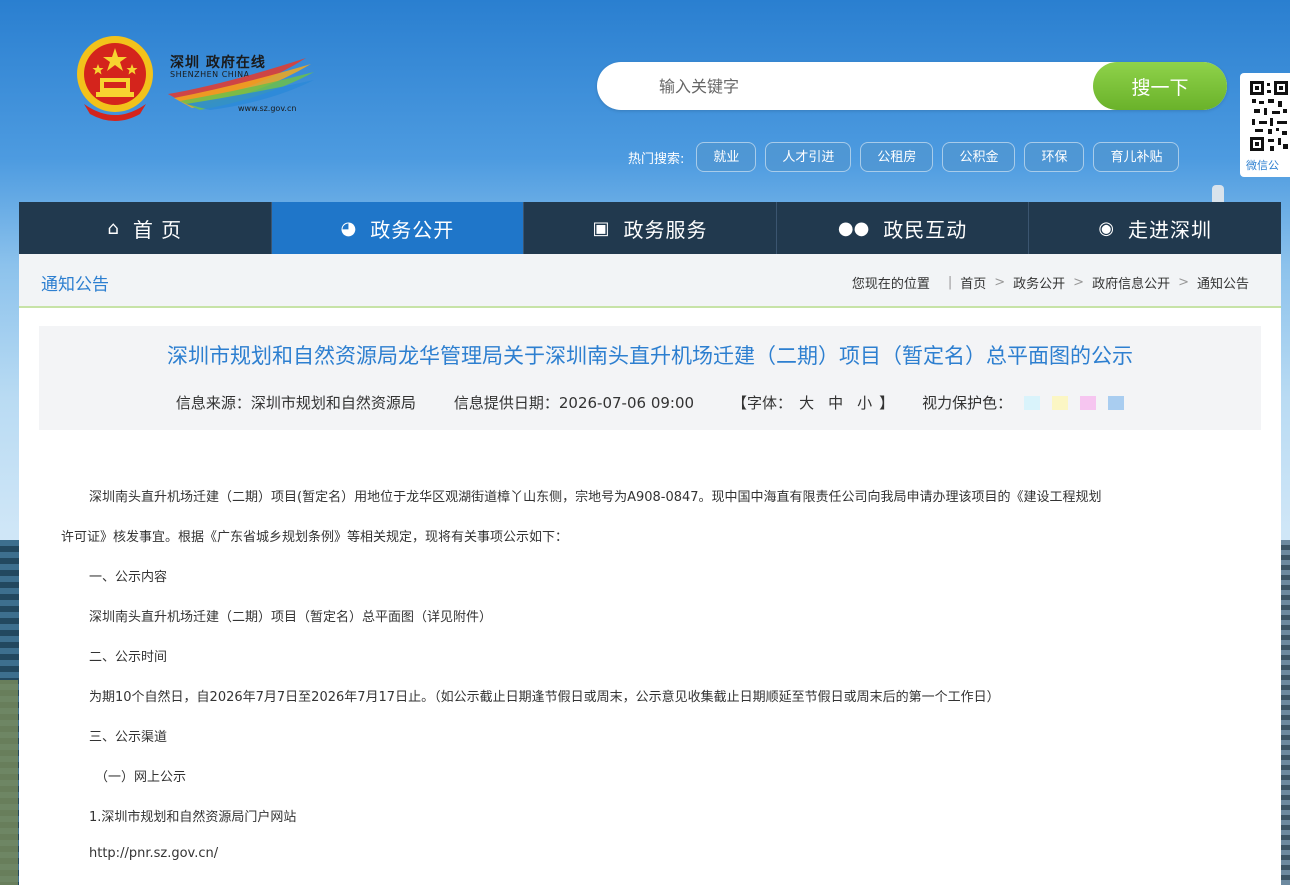 This screenshot has width=1290, height=885. What do you see at coordinates (1054, 157) in the screenshot?
I see `hot-tag-environment: 环保` at bounding box center [1054, 157].